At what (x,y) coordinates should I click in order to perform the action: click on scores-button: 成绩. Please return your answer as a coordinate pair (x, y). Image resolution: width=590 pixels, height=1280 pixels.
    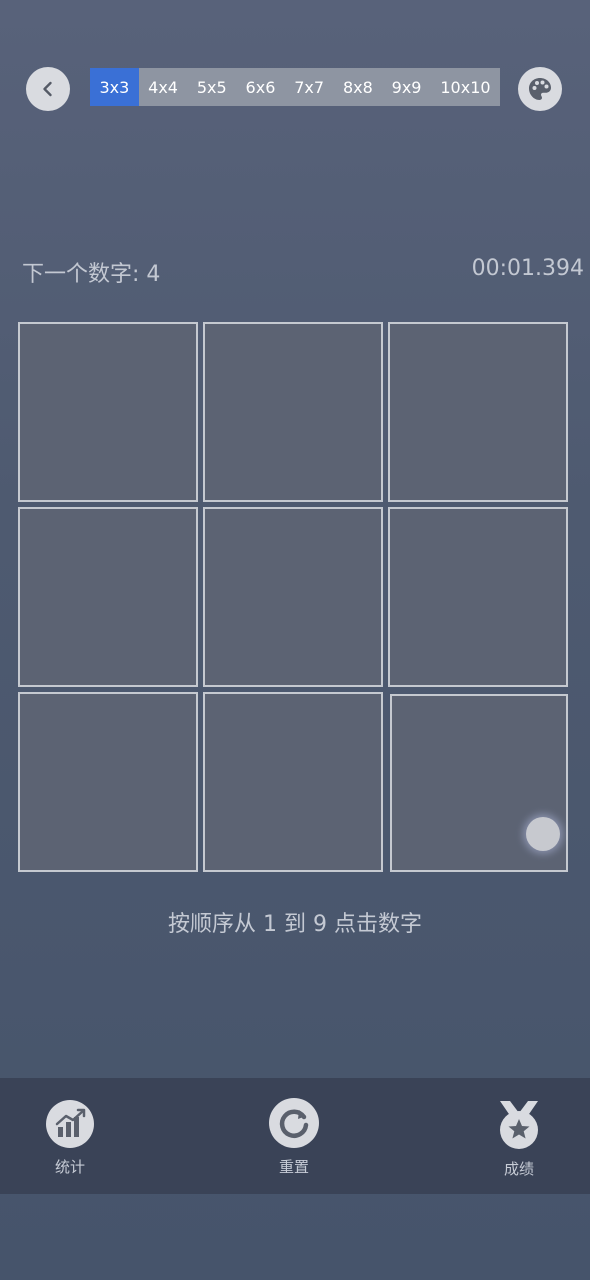
    Looking at the image, I should click on (519, 1139).